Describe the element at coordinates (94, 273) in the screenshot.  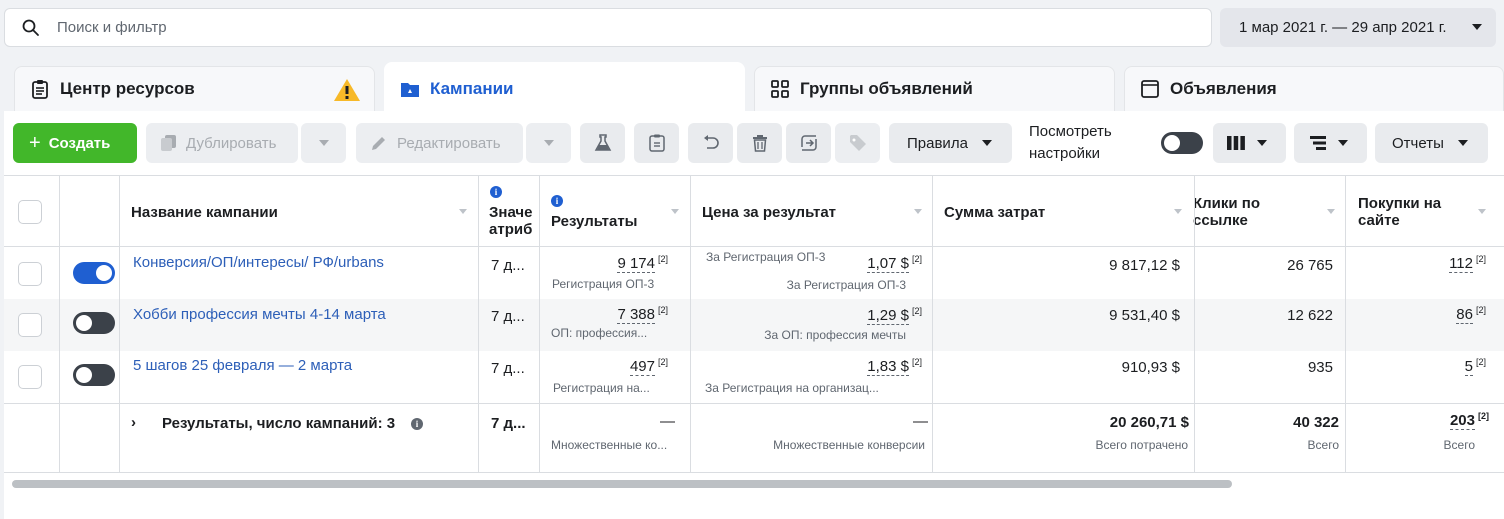
I see `campaign-toggle-on` at that location.